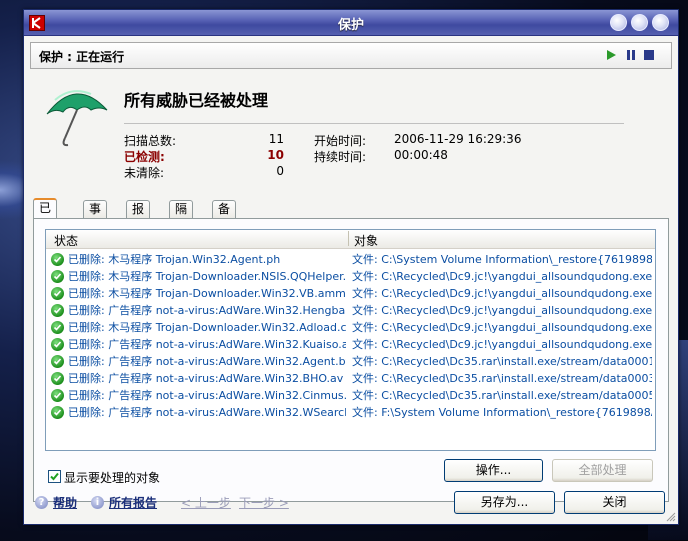 The height and width of the screenshot is (541, 688). What do you see at coordinates (95, 216) in the screenshot?
I see `tab-events: 事件` at bounding box center [95, 216].